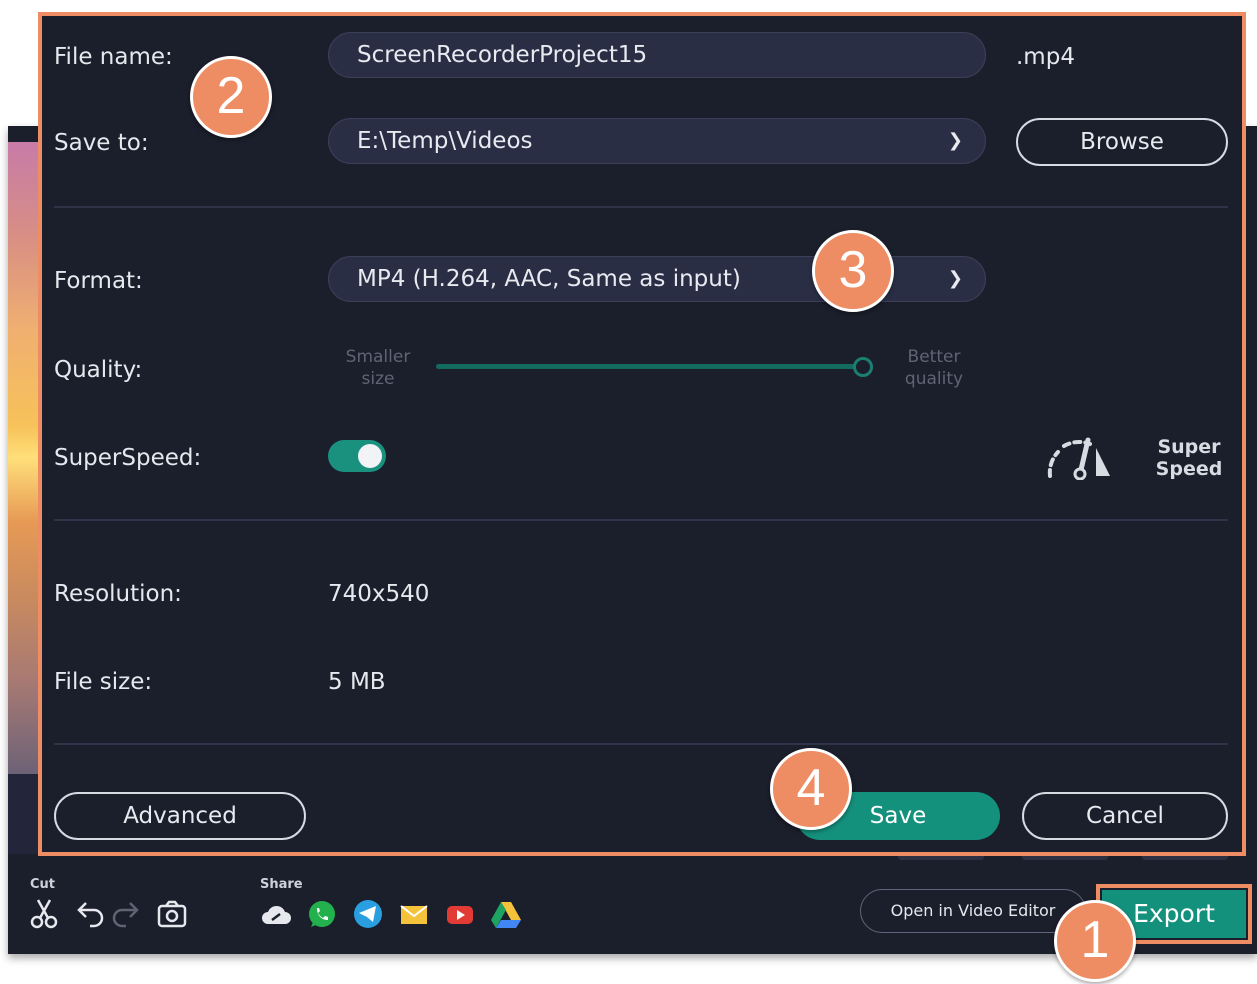  What do you see at coordinates (276, 914) in the screenshot?
I see `cloud-icon` at bounding box center [276, 914].